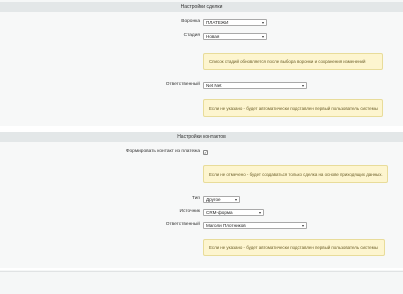  Describe the element at coordinates (190, 21) in the screenshot. I see `funnel-label: Воронка` at that location.